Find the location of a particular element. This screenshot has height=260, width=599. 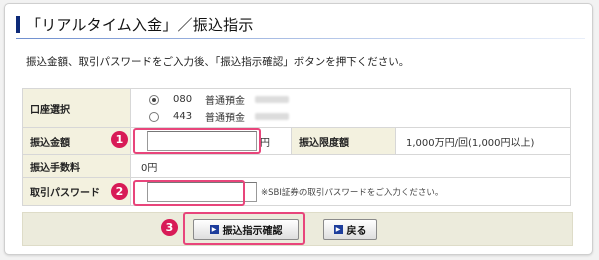

title-divider is located at coordinates (300, 38).